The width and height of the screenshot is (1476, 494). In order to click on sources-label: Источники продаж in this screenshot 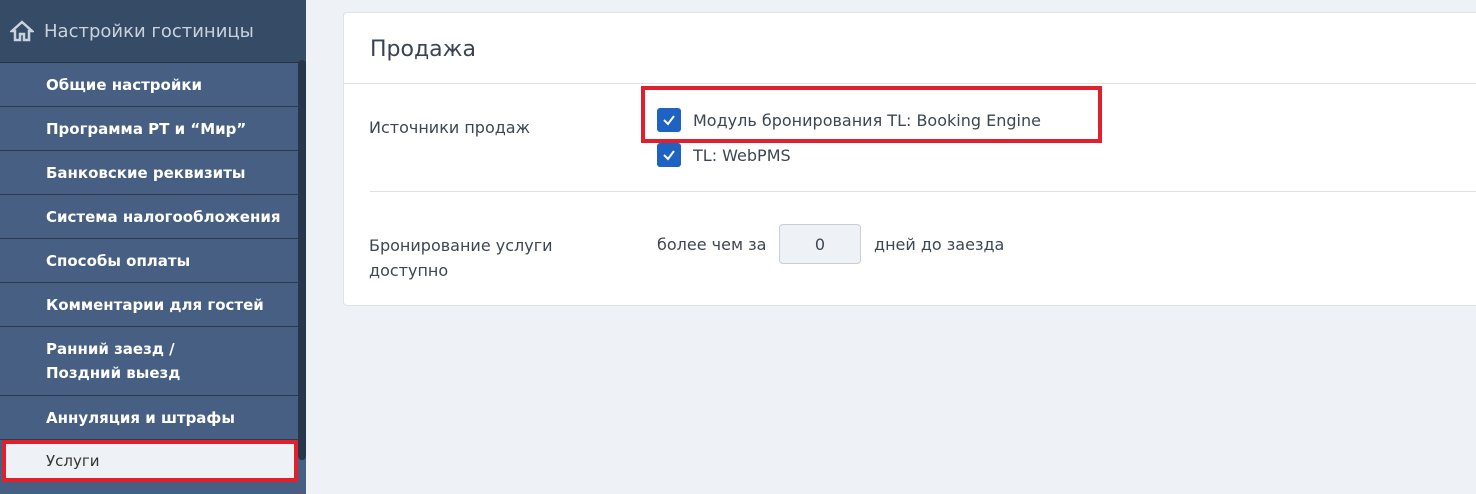, I will do `click(450, 127)`.